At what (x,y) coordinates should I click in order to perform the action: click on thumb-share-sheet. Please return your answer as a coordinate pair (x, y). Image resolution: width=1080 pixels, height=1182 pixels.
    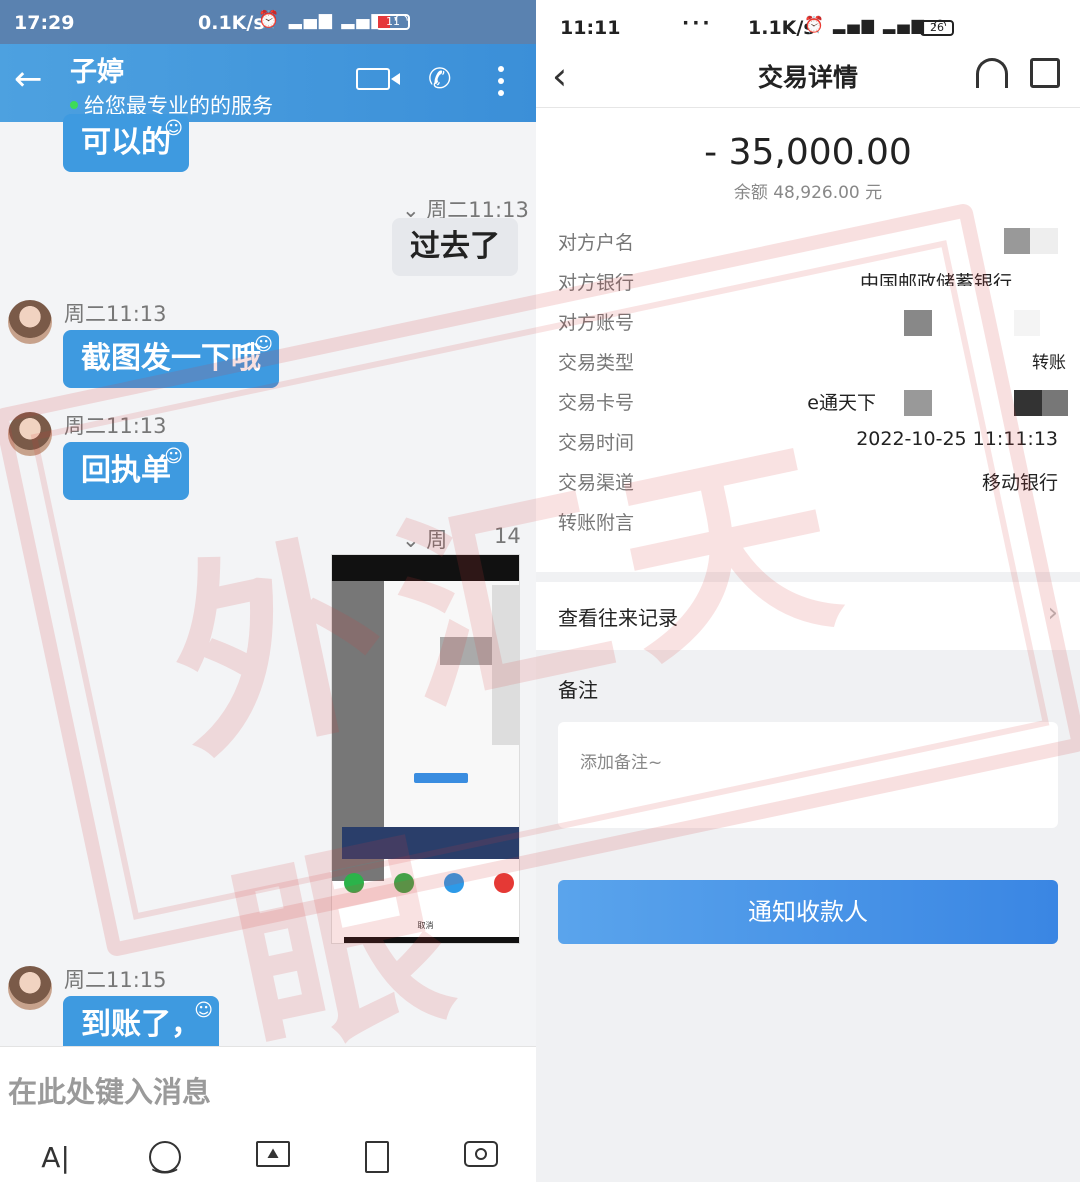
    Looking at the image, I should click on (430, 843).